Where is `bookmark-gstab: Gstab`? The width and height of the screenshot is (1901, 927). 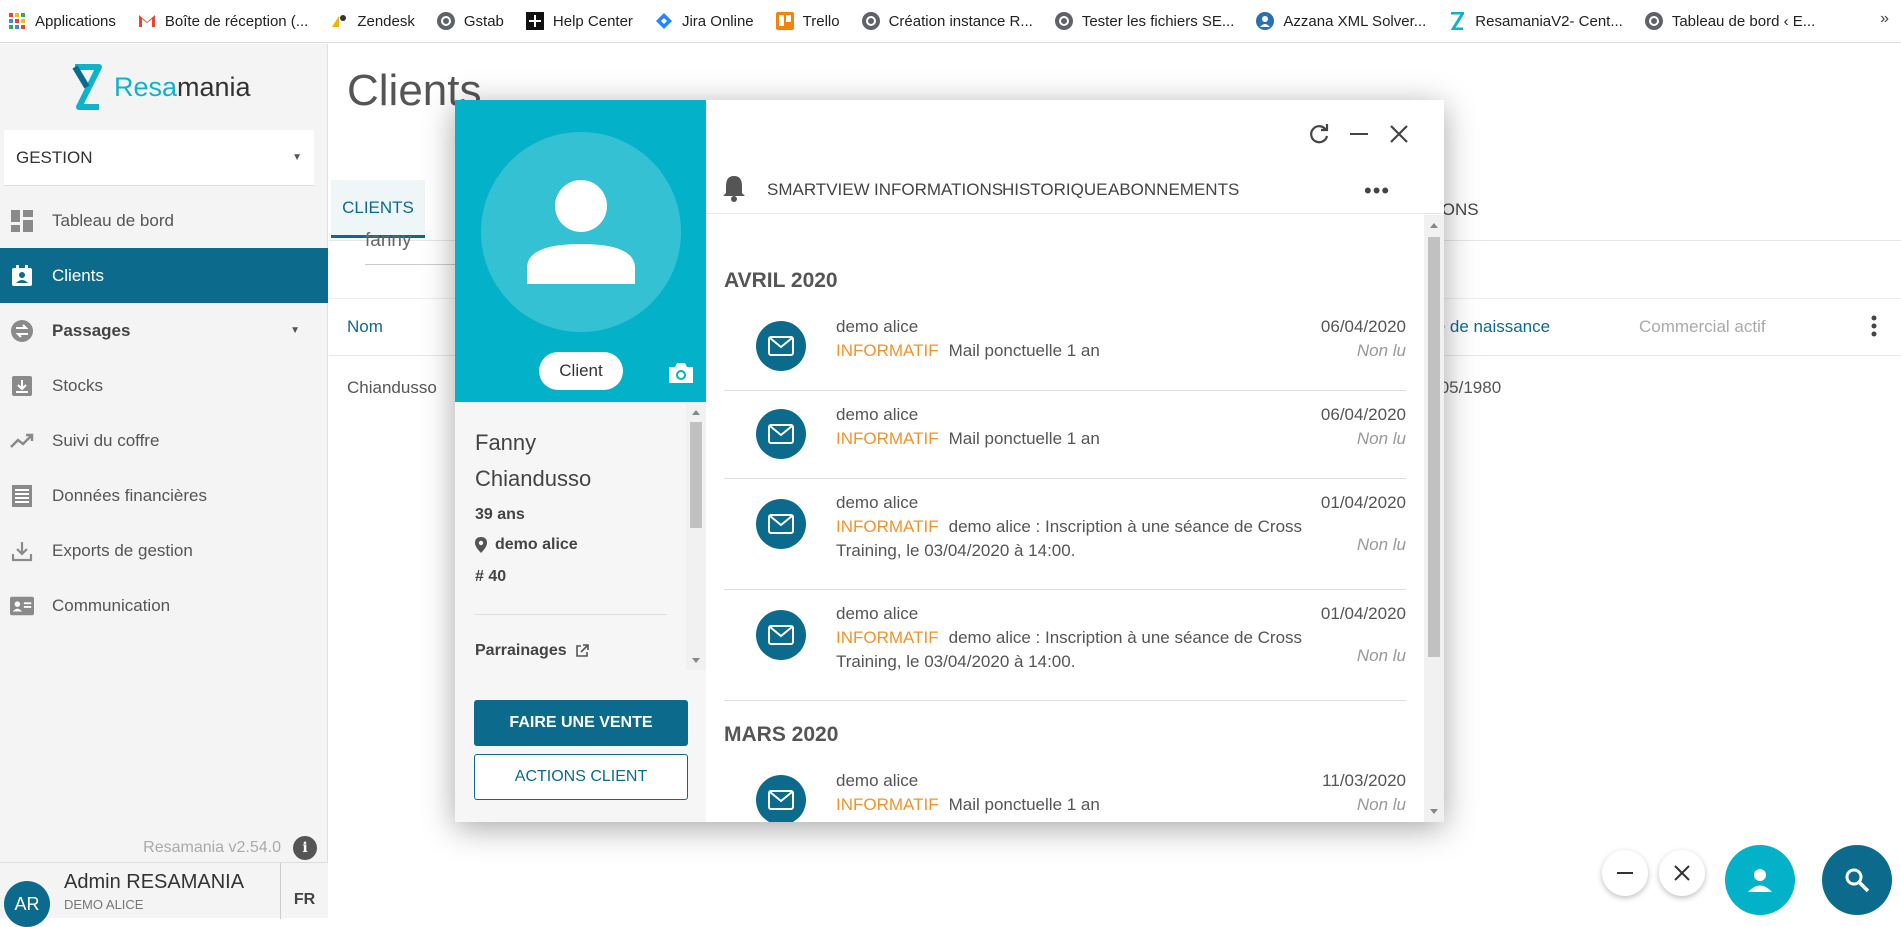
bookmark-gstab: Gstab is located at coordinates (470, 21).